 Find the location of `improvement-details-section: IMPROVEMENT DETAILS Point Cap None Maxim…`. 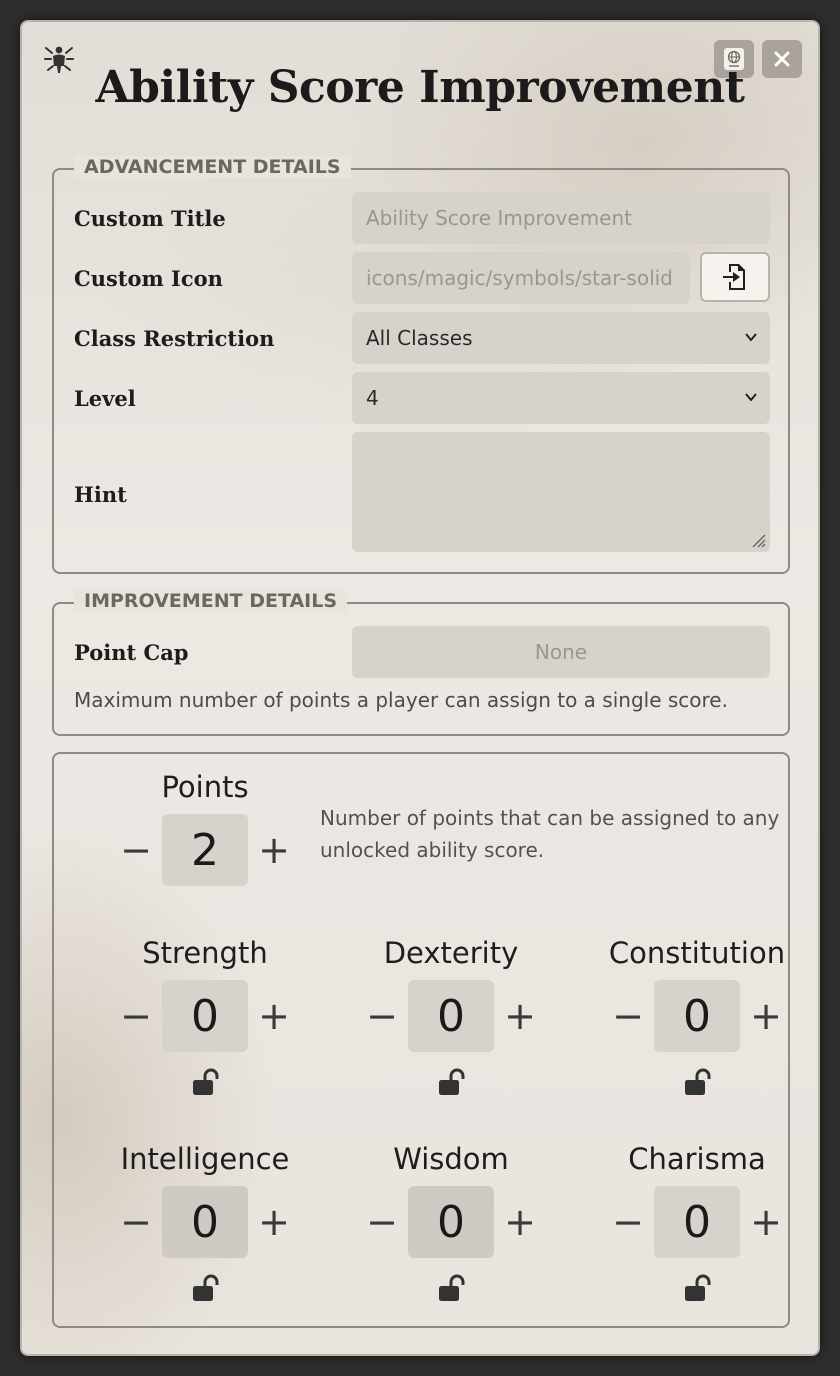

improvement-details-section: IMPROVEMENT DETAILS Point Cap None Maxim… is located at coordinates (421, 663).